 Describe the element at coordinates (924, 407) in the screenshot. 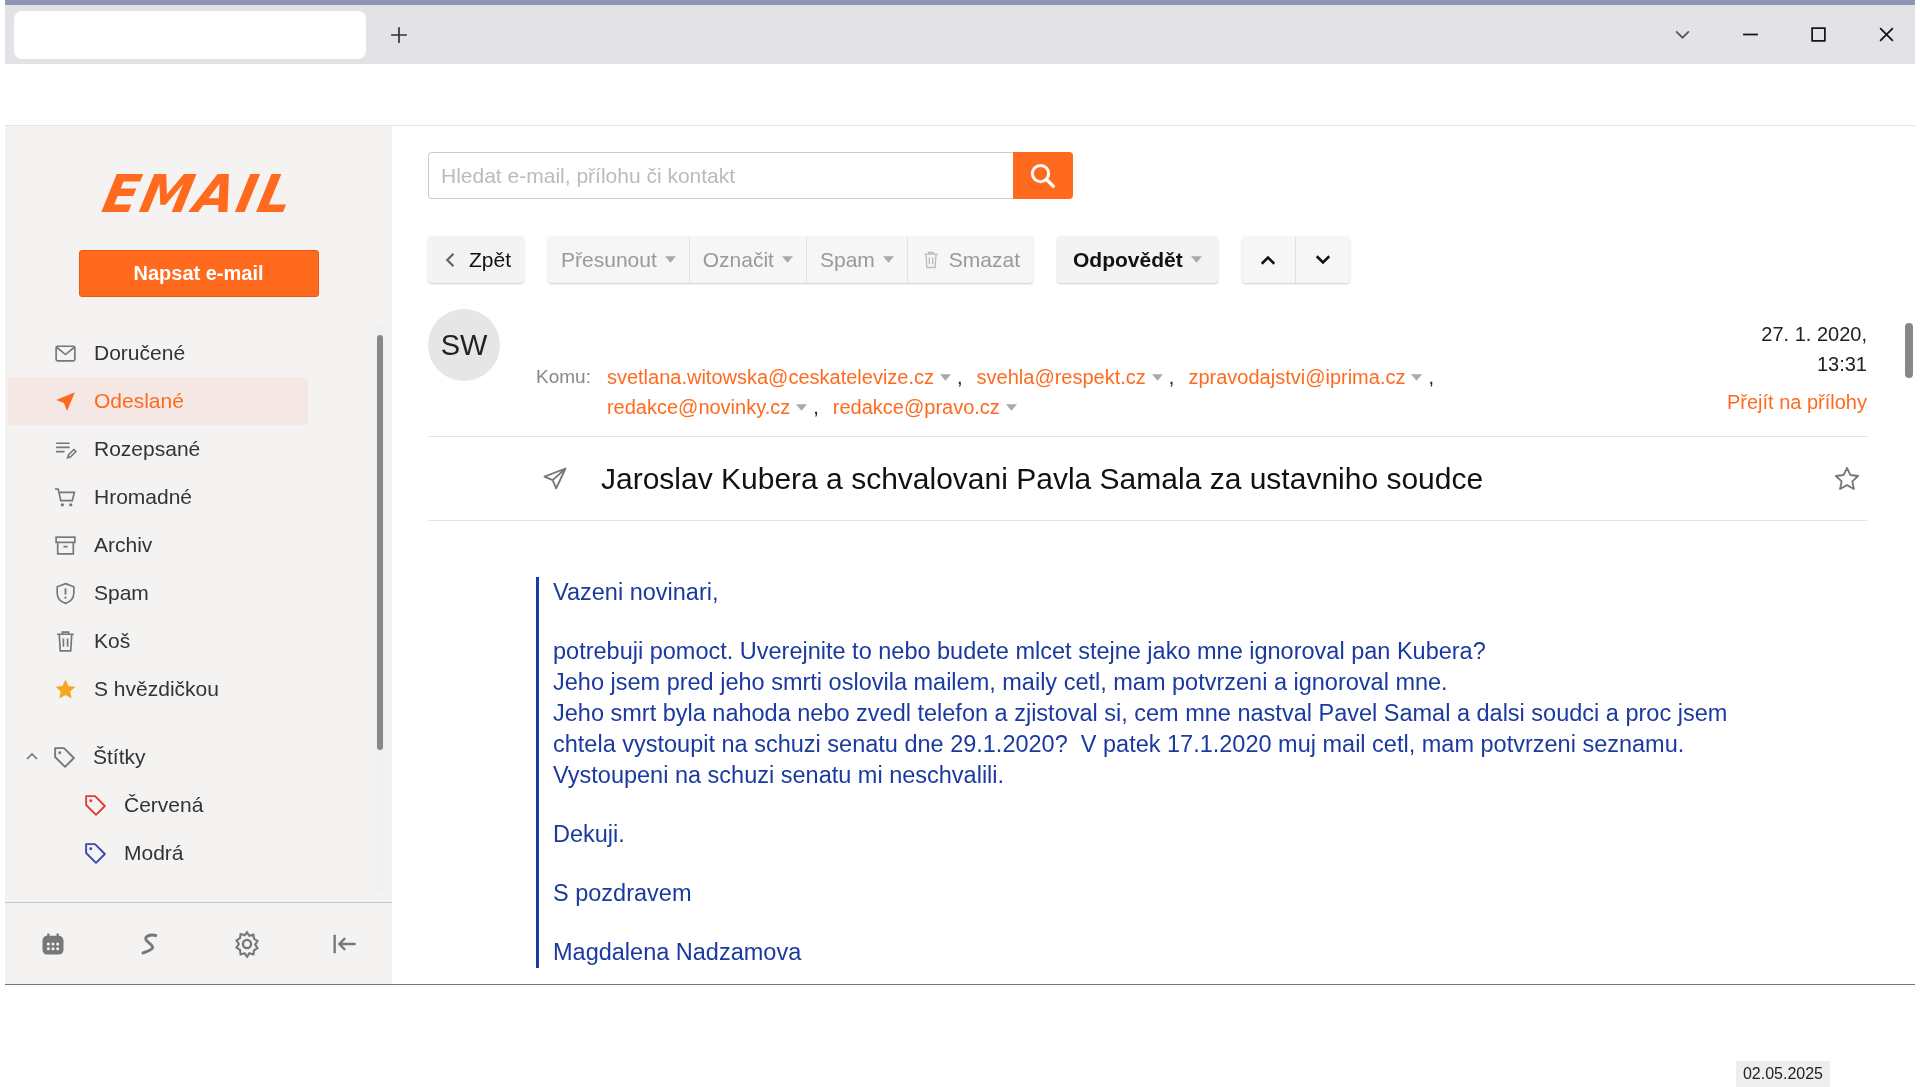

I see `recipient-link: redakce@pravo.cz` at that location.